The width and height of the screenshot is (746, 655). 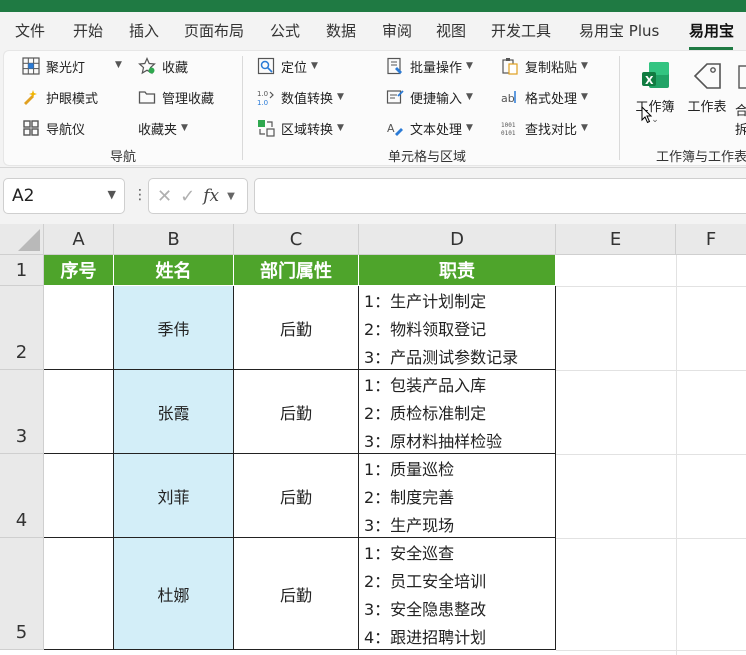 I want to click on confirm-icon: ✓, so click(x=187, y=196).